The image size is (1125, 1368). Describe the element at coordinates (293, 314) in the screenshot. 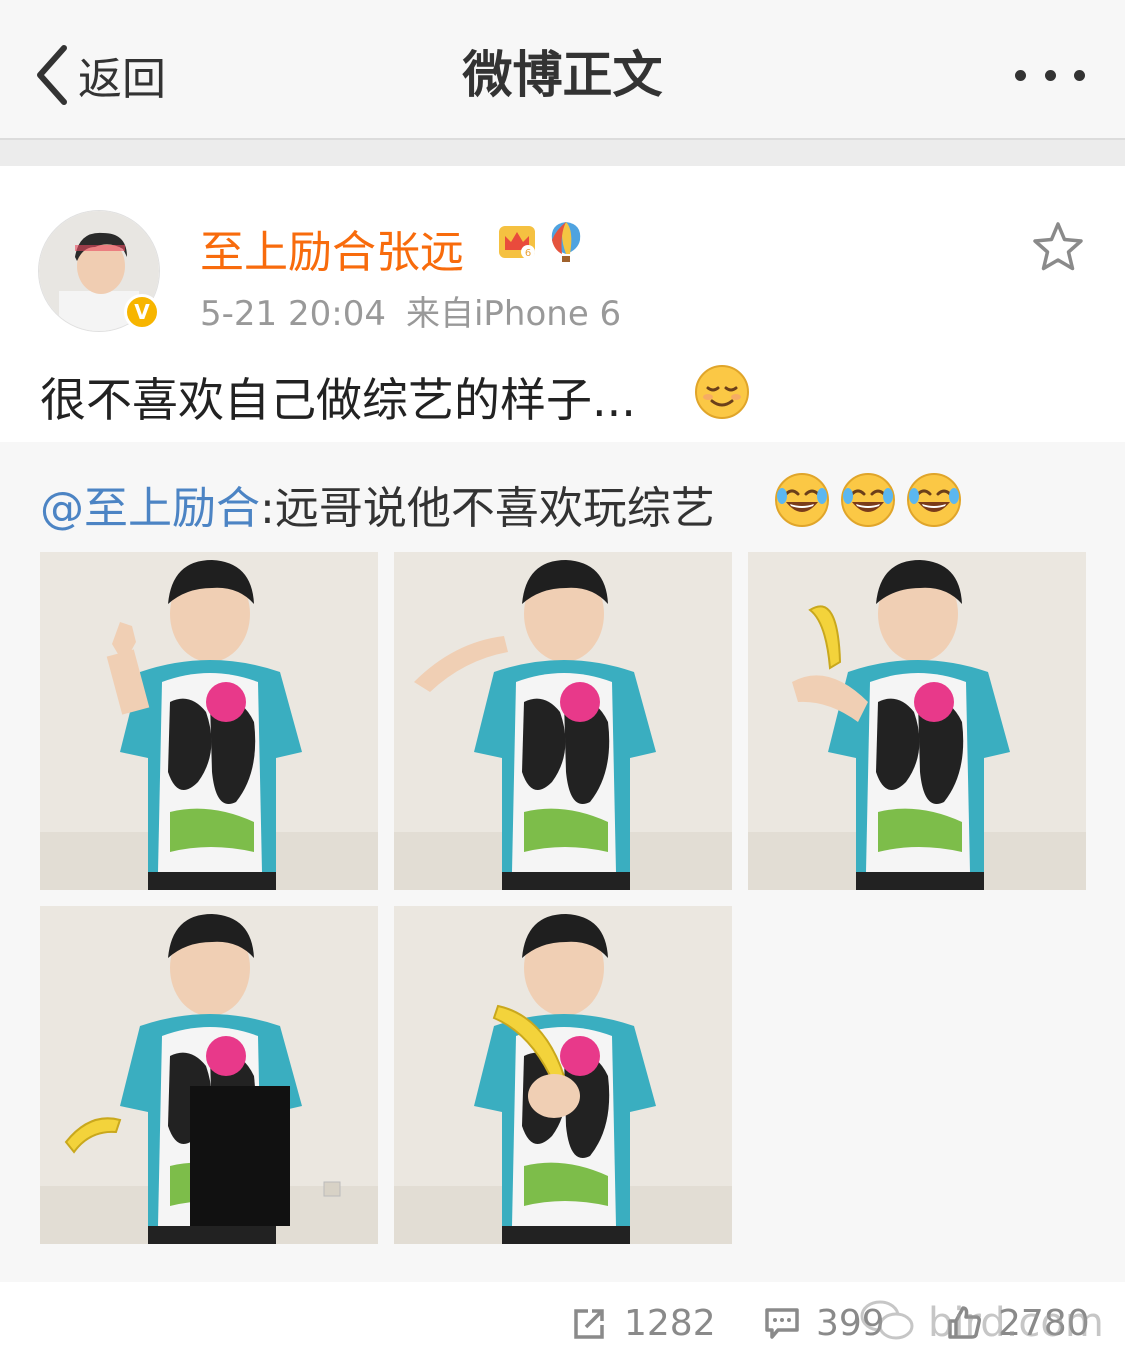

I see `post-time: 5-21 20:04` at that location.